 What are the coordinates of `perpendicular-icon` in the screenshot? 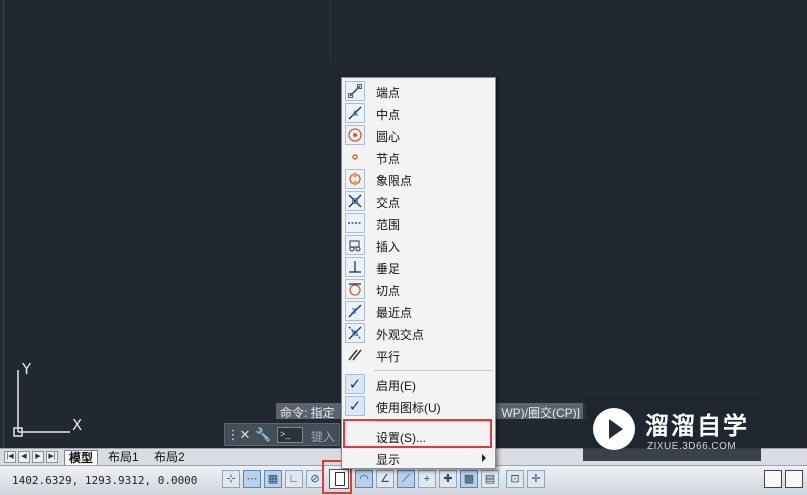 It's located at (355, 267).